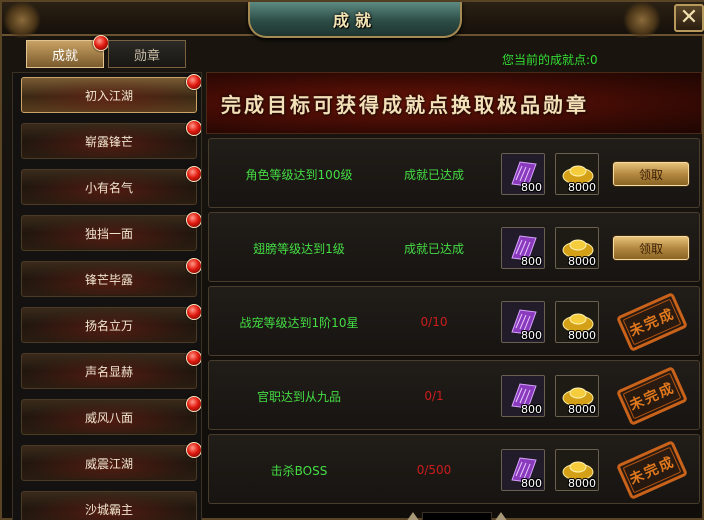 This screenshot has height=520, width=704. What do you see at coordinates (108, 509) in the screenshot?
I see `category-label: 沙城霸主` at bounding box center [108, 509].